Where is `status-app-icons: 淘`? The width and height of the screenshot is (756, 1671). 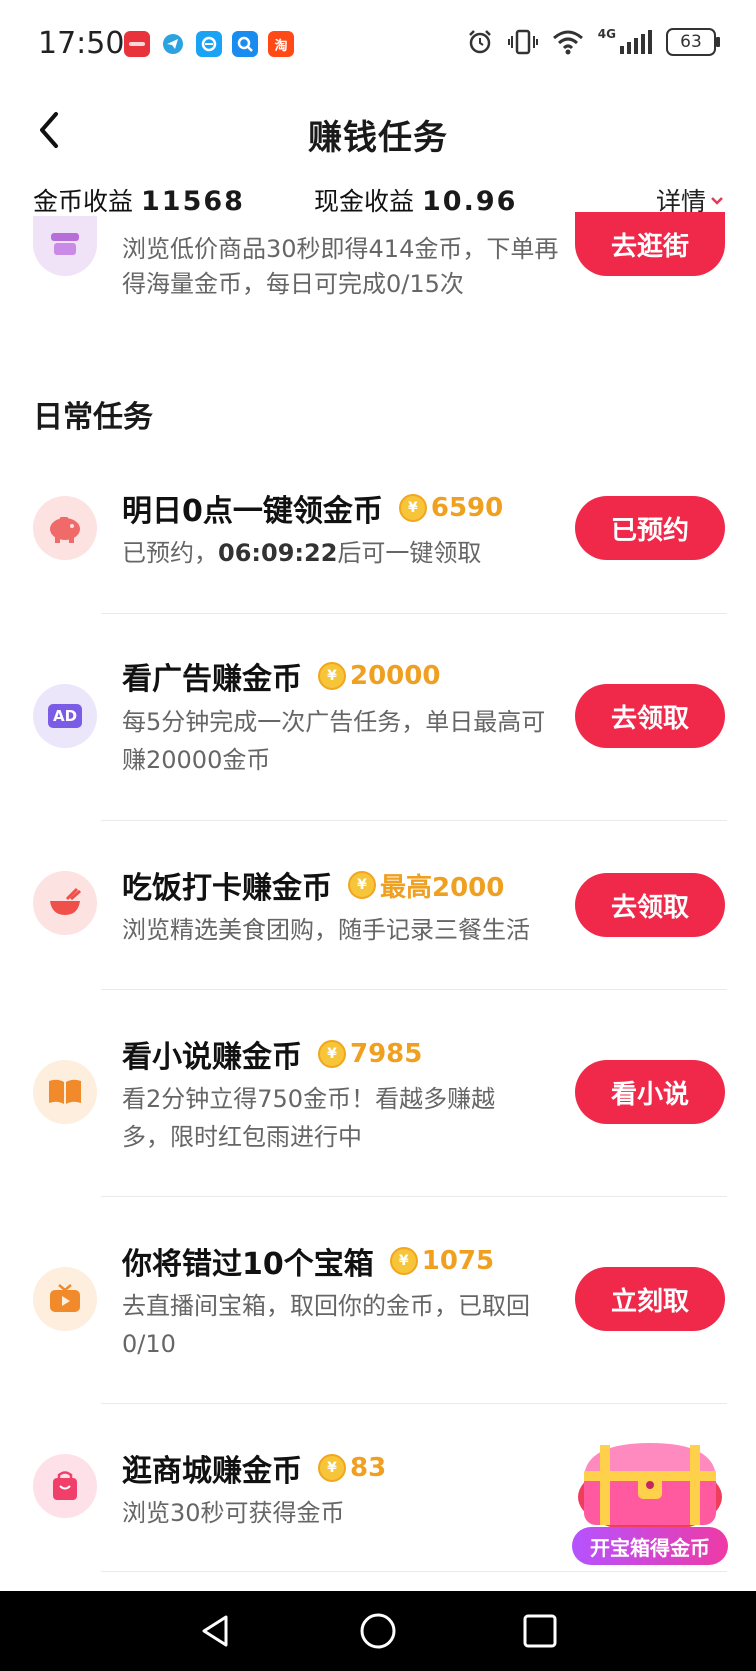 status-app-icons: 淘 is located at coordinates (209, 44).